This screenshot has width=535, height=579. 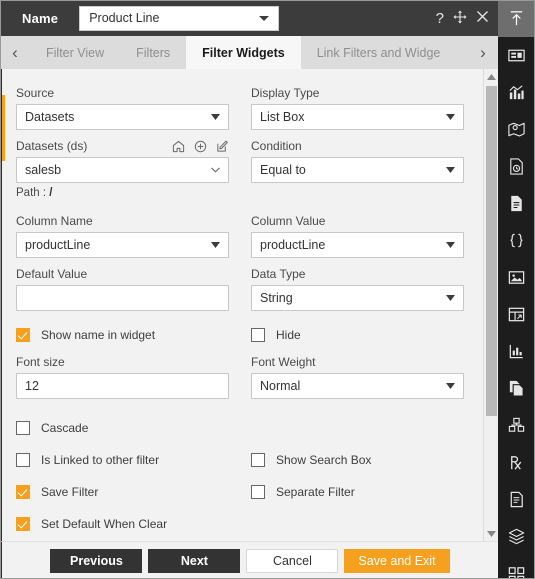 What do you see at coordinates (40, 362) in the screenshot?
I see `font-size-label: Font size` at bounding box center [40, 362].